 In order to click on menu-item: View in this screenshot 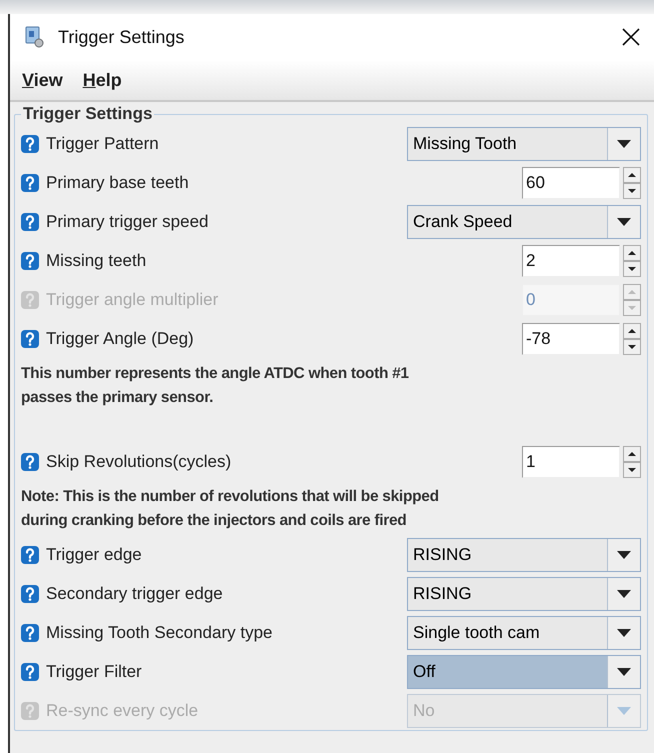, I will do `click(42, 80)`.